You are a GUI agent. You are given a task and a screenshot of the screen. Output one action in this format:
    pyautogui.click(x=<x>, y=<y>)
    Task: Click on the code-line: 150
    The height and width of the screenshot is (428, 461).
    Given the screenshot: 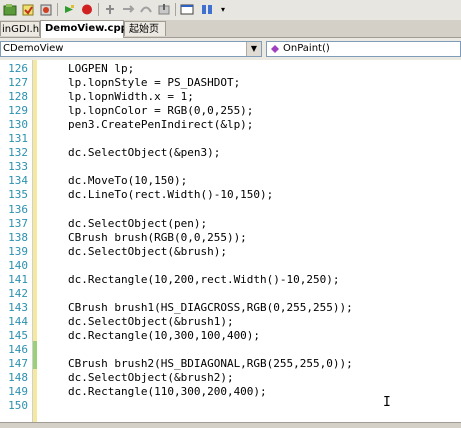 What is the action you would take?
    pyautogui.click(x=230, y=406)
    